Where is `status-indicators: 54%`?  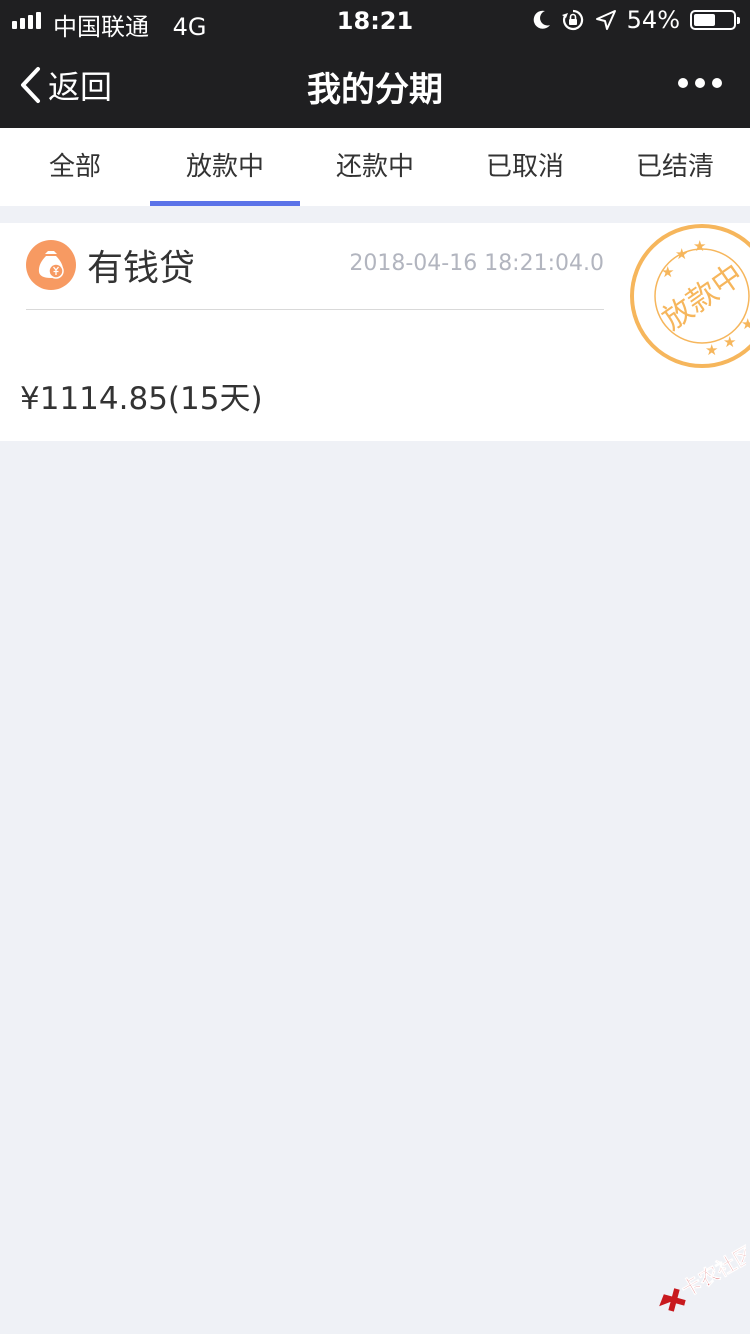
status-indicators: 54% is located at coordinates (636, 20).